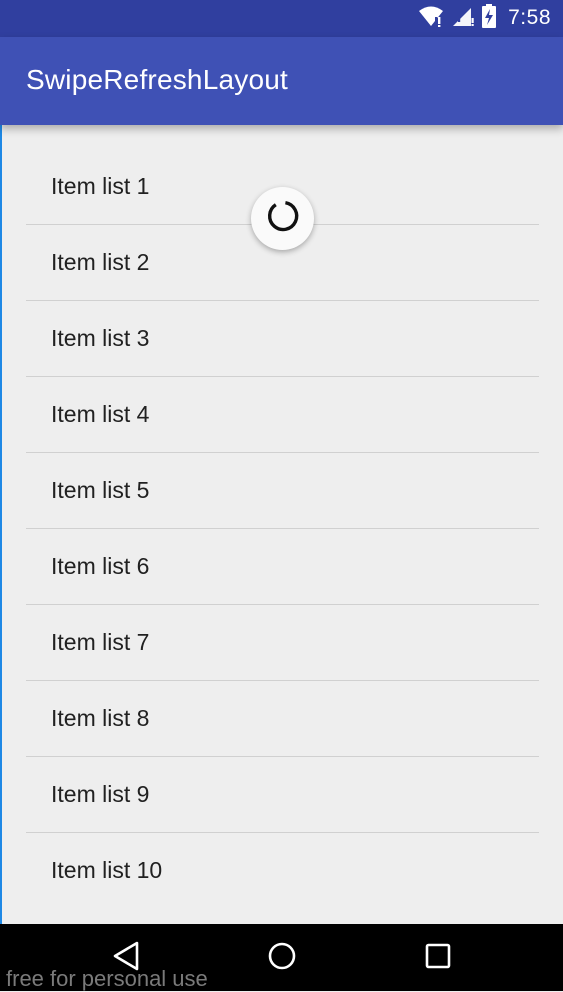  What do you see at coordinates (100, 718) in the screenshot?
I see `list-item-label: Item list 8` at bounding box center [100, 718].